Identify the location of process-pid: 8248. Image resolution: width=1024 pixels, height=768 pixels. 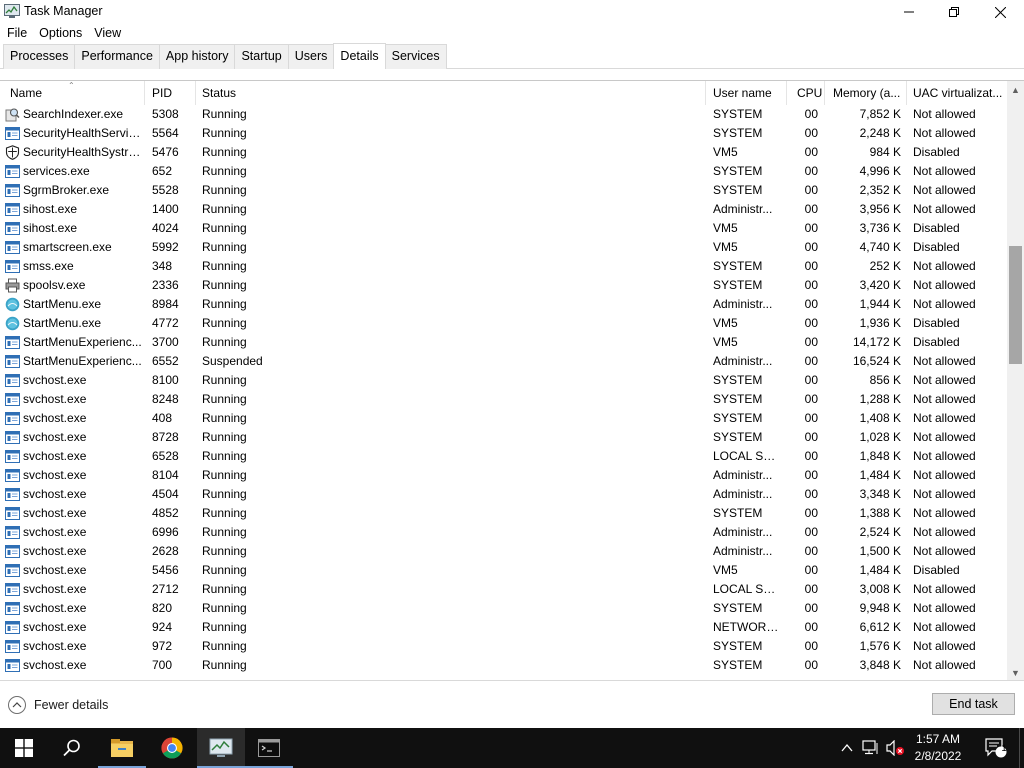
(165, 399).